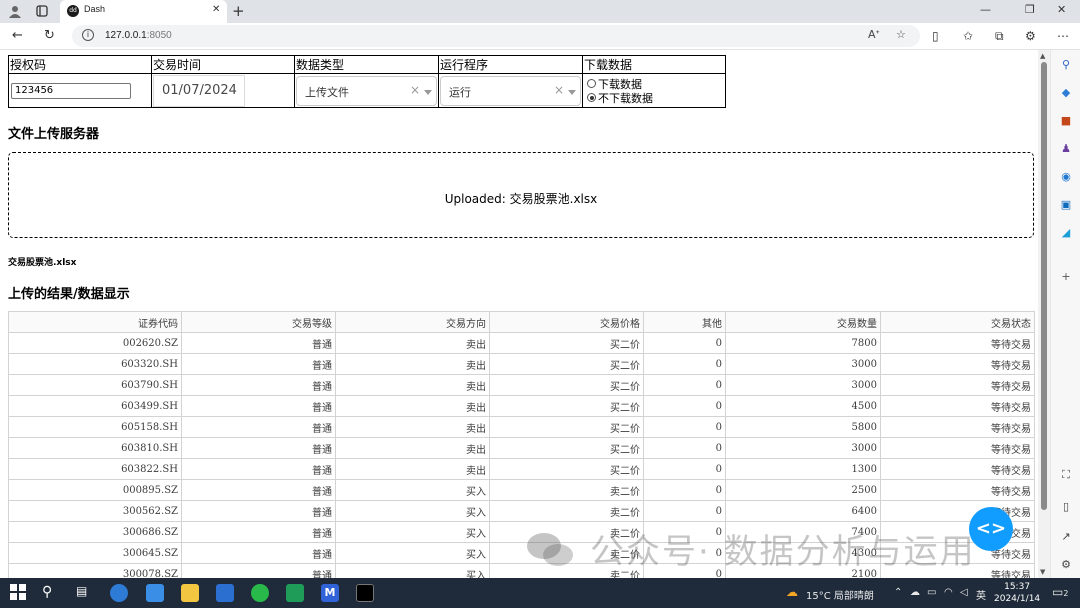  Describe the element at coordinates (225, 593) in the screenshot. I see `store-icon` at that location.